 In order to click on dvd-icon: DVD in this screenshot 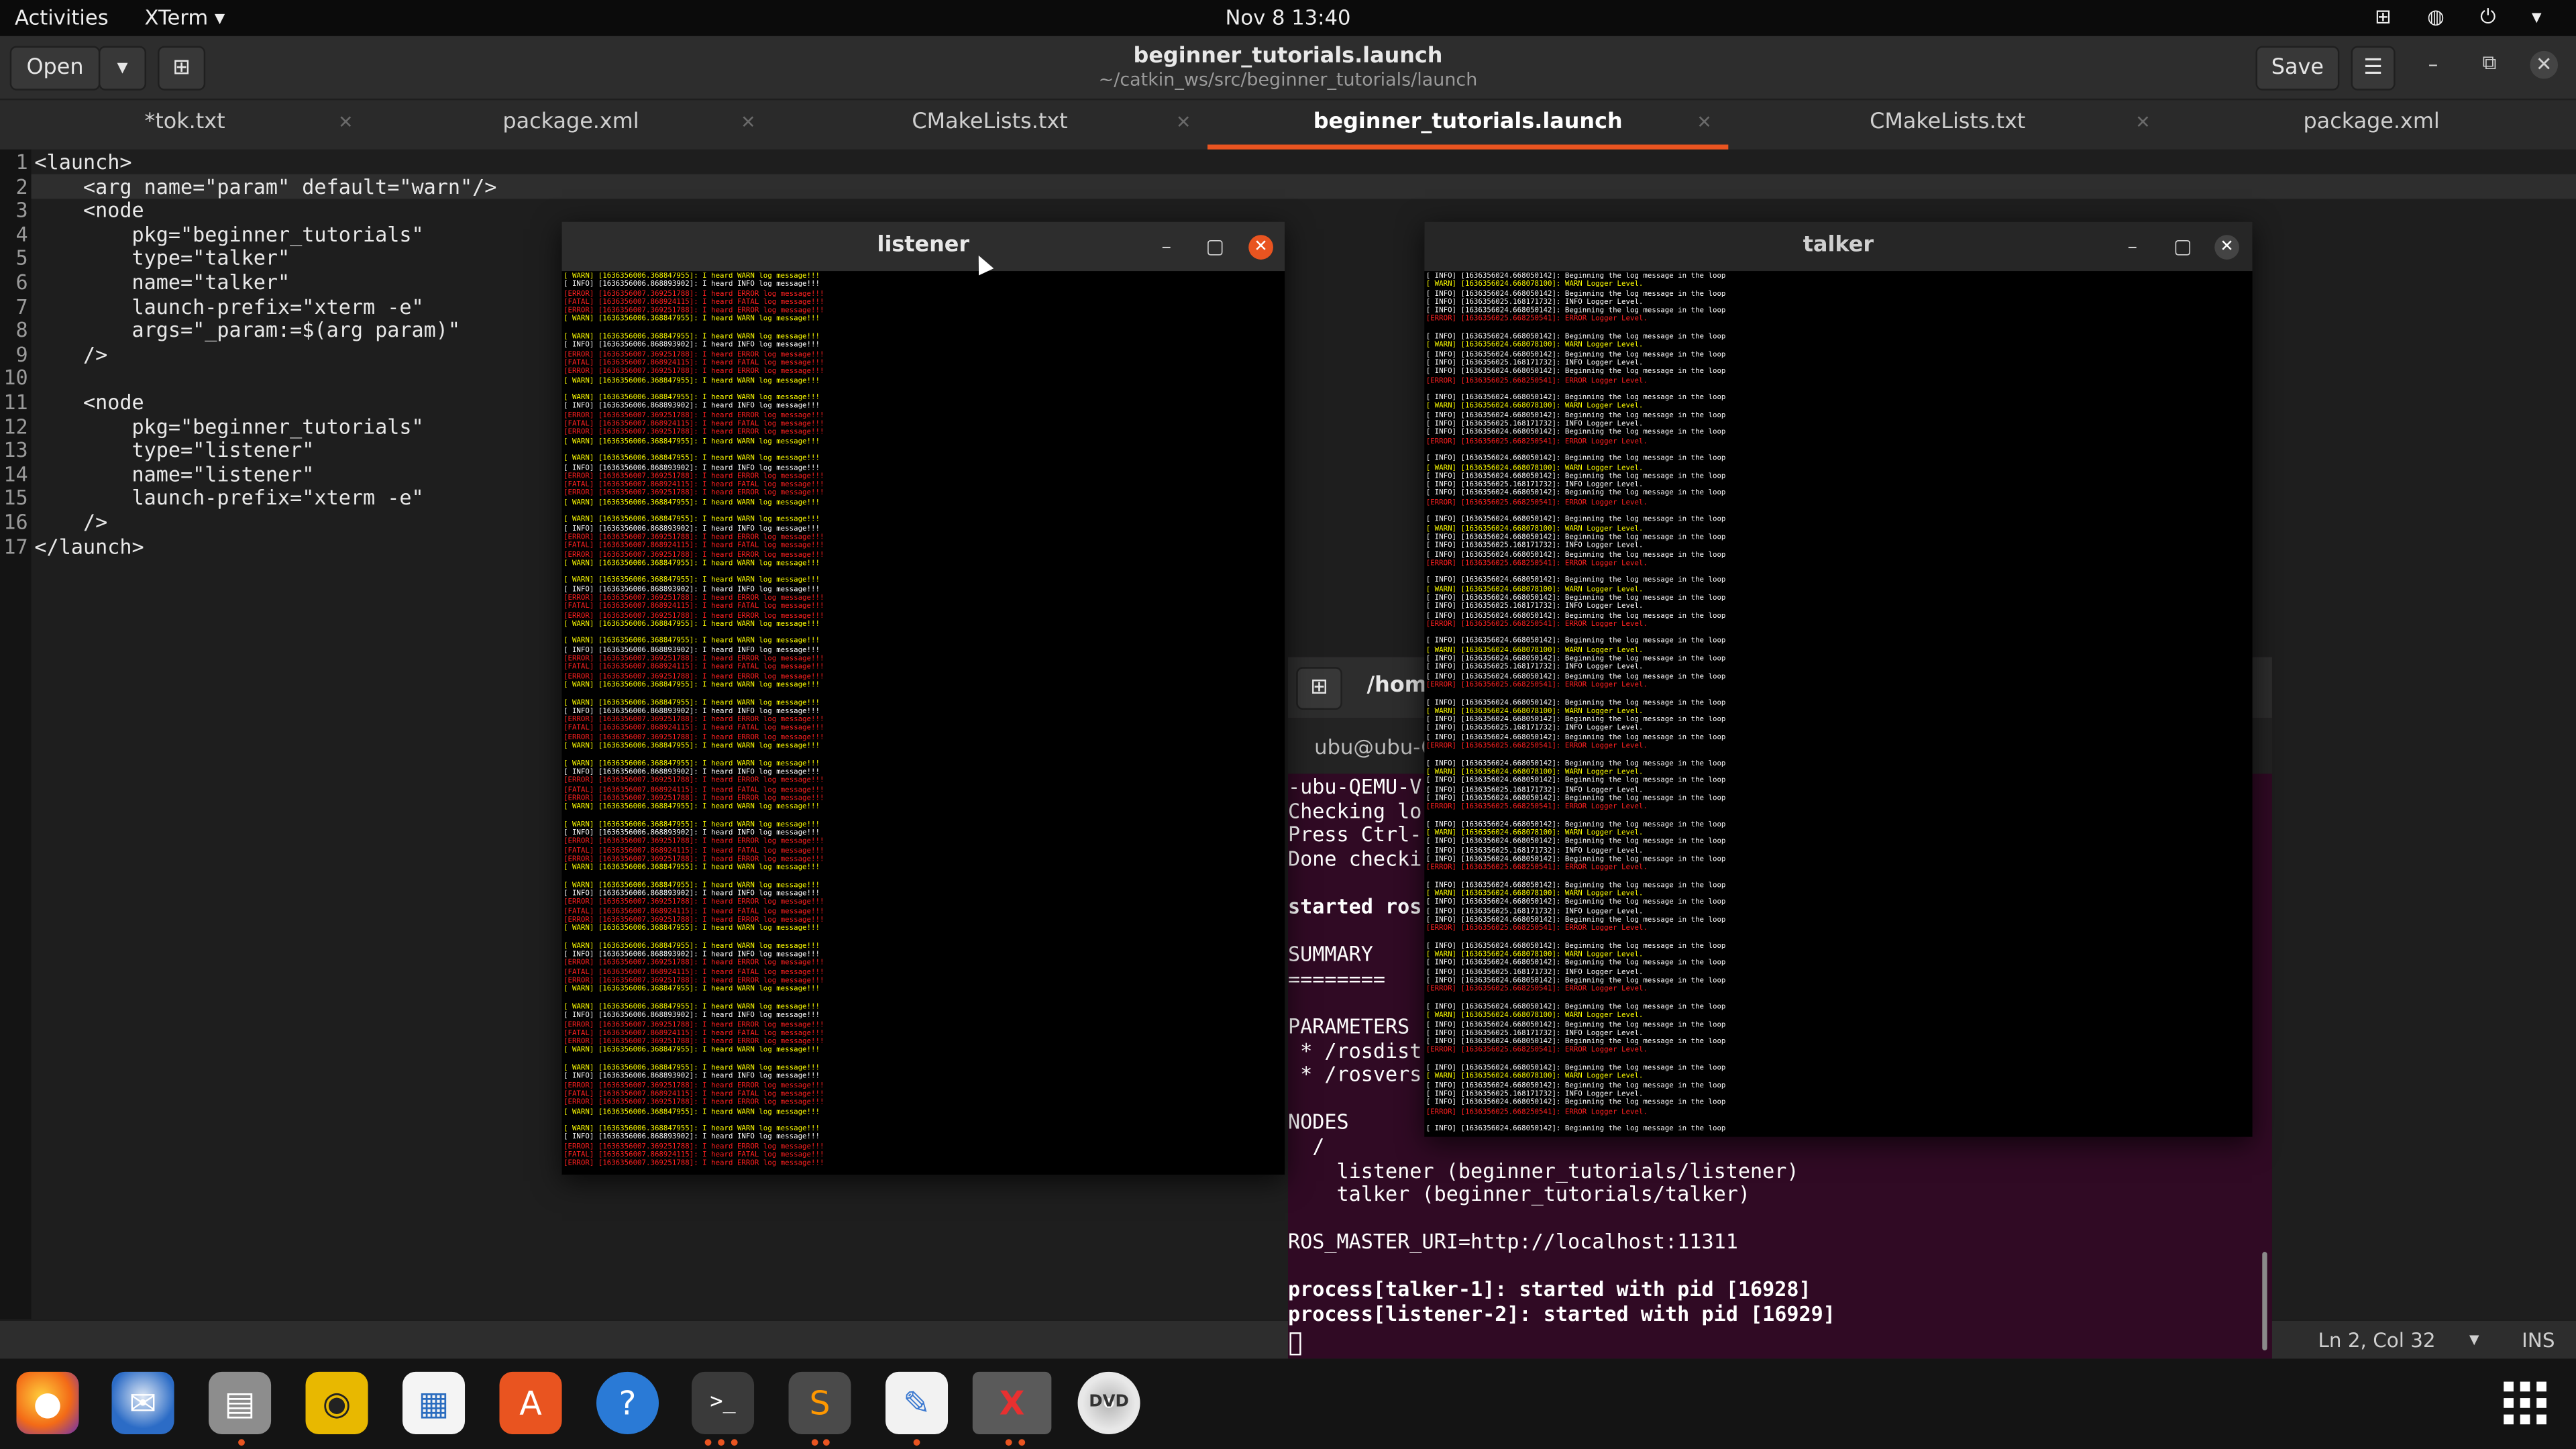, I will do `click(1108, 1402)`.